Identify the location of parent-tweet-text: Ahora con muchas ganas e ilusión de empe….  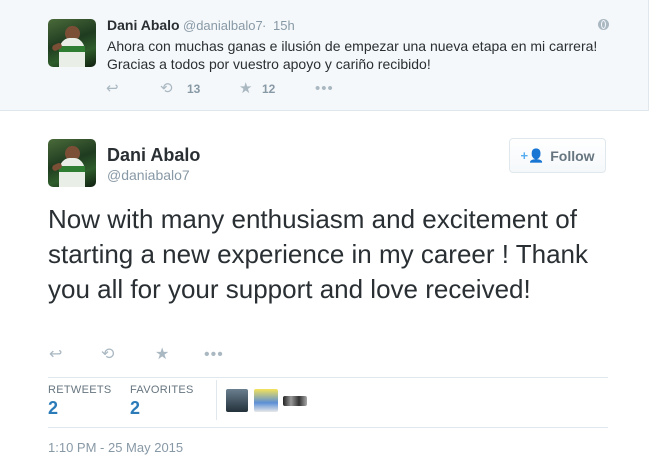
(352, 55).